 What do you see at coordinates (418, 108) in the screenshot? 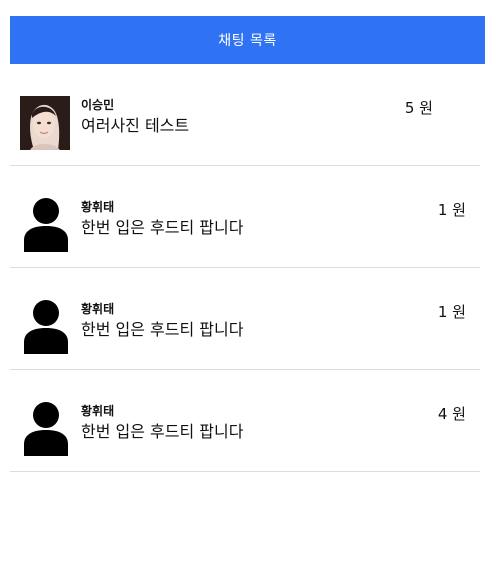
I see `chat-item-price: 5 원` at bounding box center [418, 108].